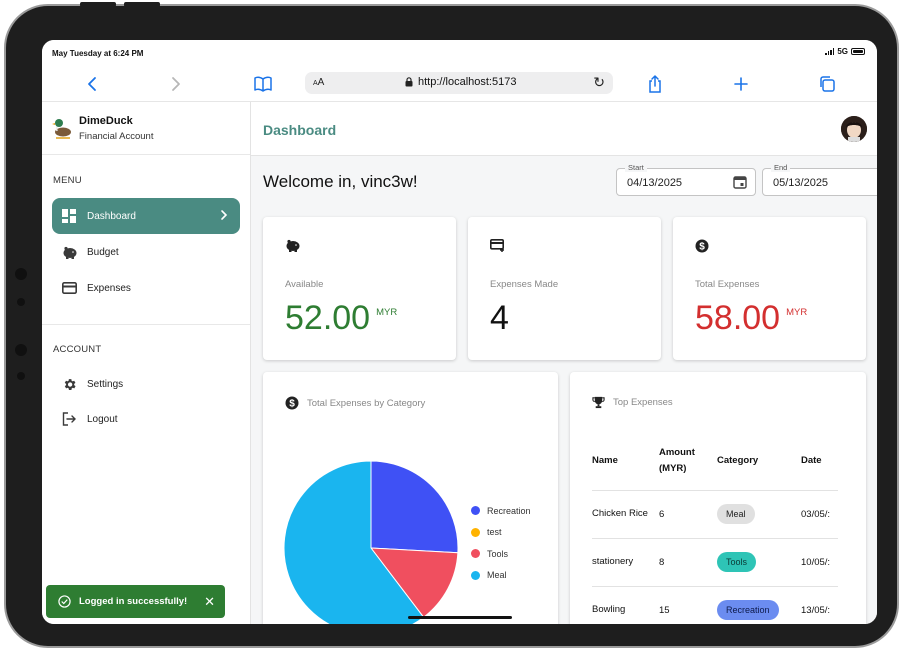 This screenshot has width=903, height=652. I want to click on table-title: Top Expenses, so click(643, 402).